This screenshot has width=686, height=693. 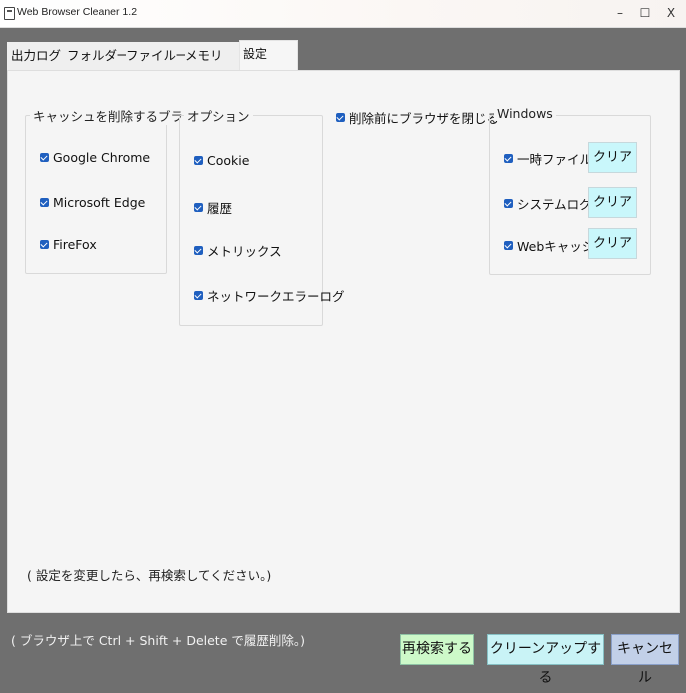 I want to click on settings-change-hint: ( 設定を変更したら、再検索してください。), so click(x=149, y=575).